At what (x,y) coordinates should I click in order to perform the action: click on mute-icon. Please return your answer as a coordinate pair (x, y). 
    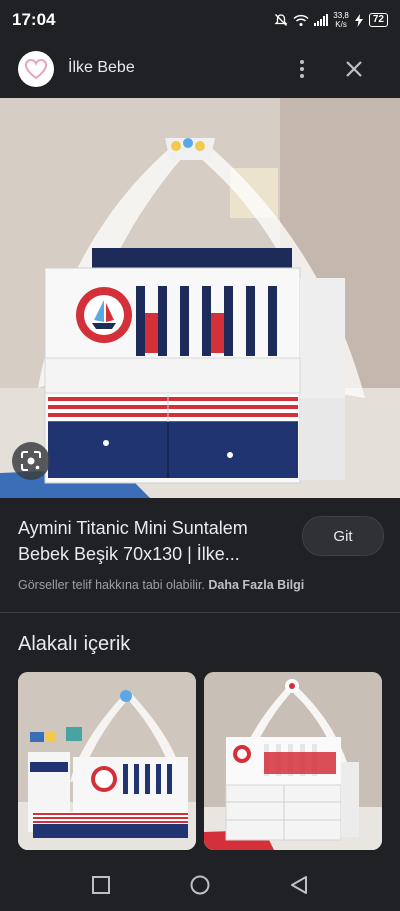
    Looking at the image, I should click on (281, 20).